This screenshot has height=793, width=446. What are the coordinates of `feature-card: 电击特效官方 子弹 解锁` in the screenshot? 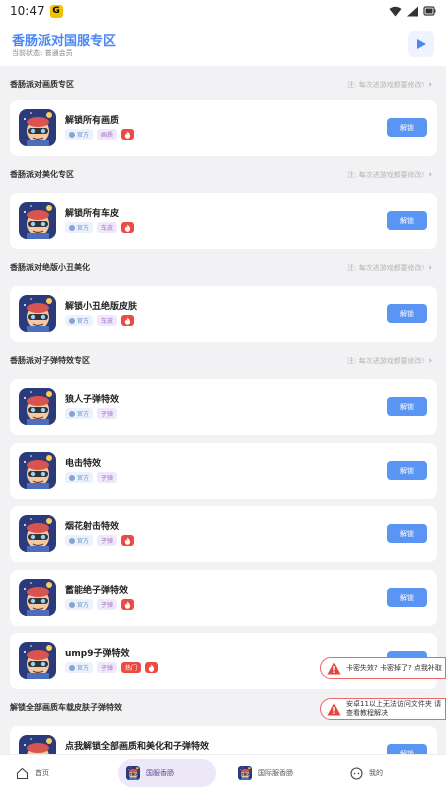 It's located at (223, 471).